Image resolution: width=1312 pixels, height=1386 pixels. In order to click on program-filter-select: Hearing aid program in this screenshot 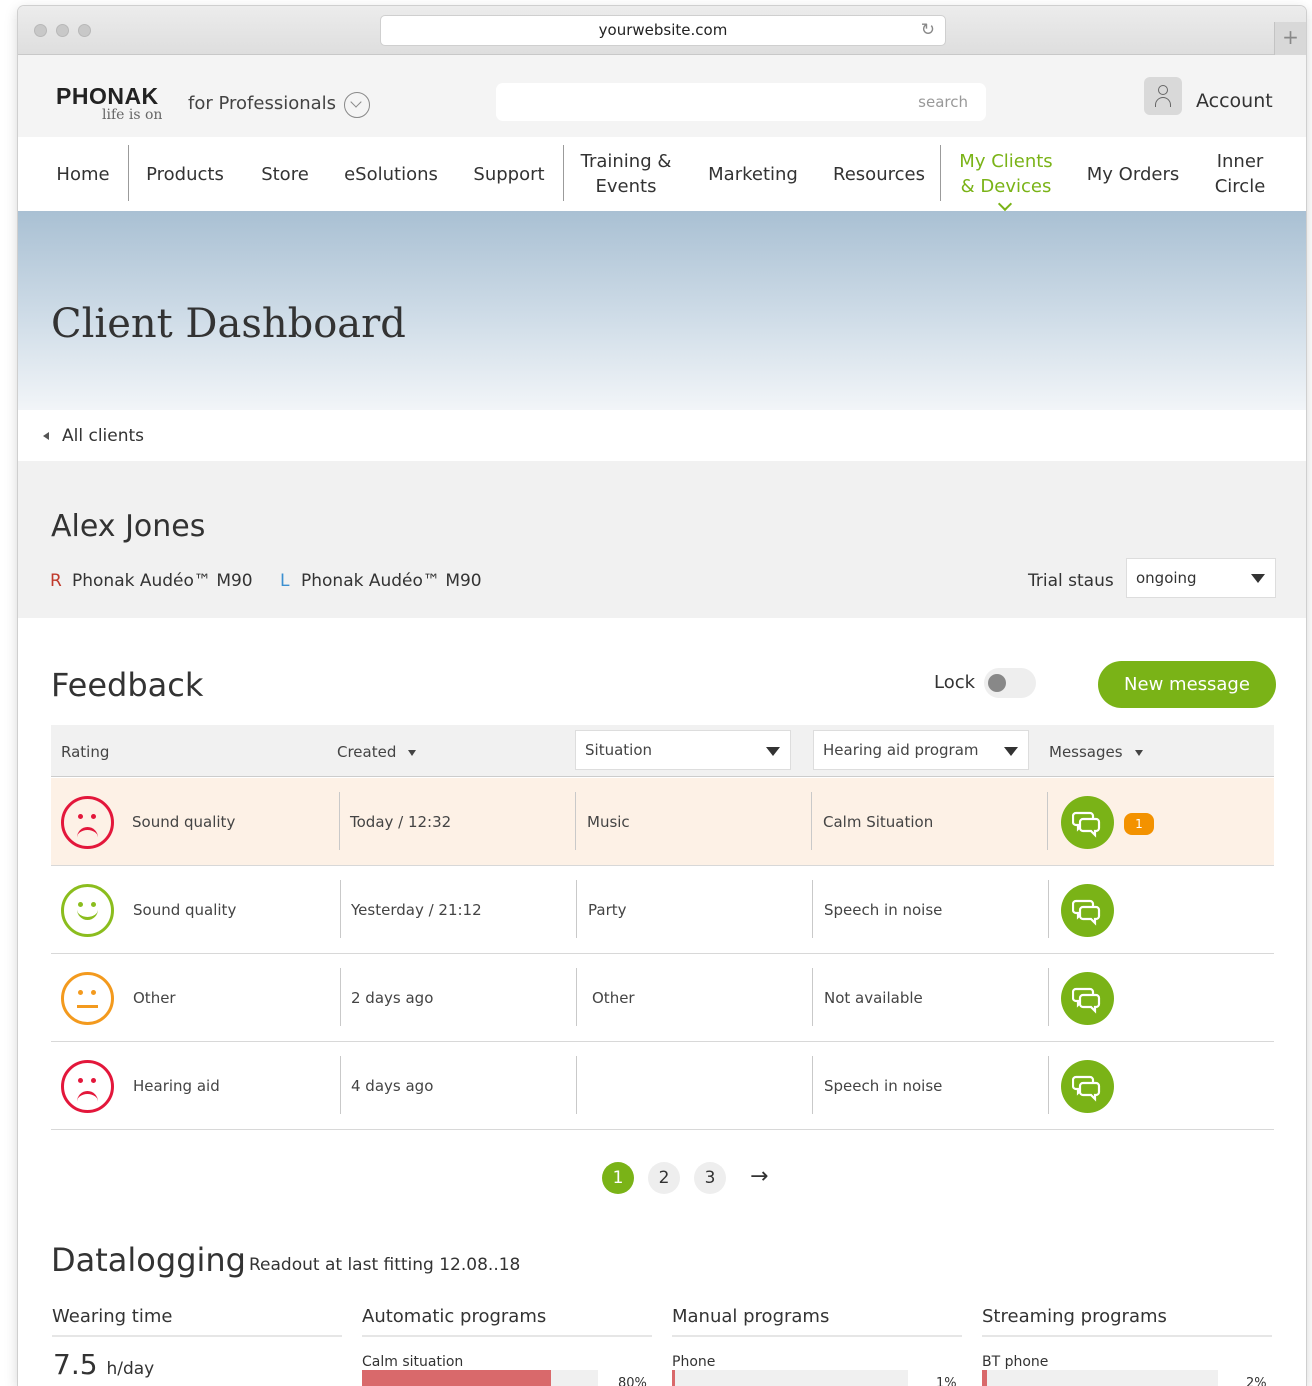, I will do `click(921, 750)`.